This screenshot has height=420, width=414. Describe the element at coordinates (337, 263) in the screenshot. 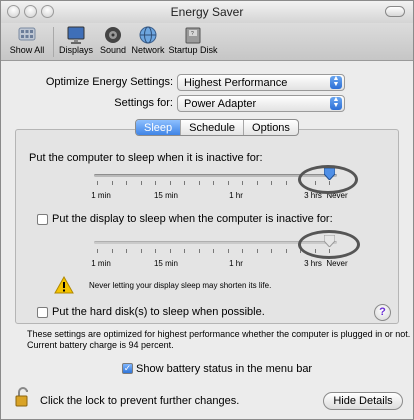

I see `tick-label: Never` at that location.